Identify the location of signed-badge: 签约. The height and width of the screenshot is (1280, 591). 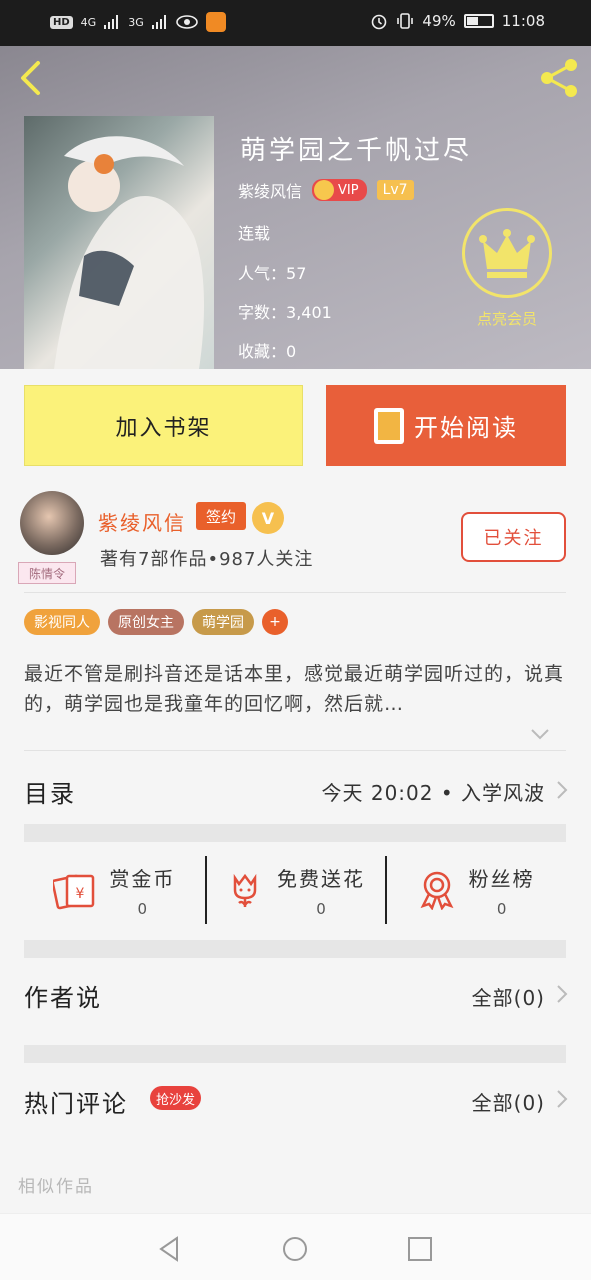
(221, 516).